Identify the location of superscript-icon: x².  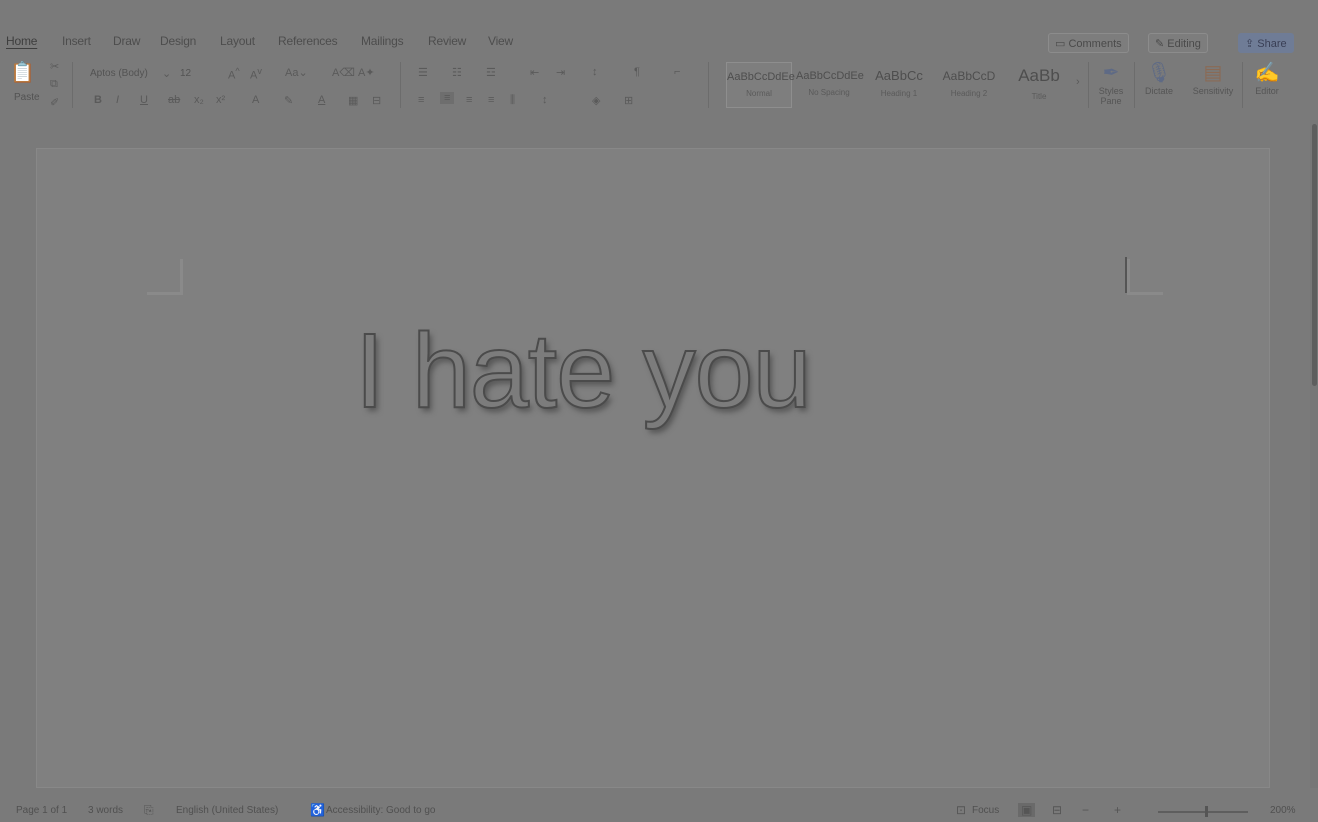
(220, 100).